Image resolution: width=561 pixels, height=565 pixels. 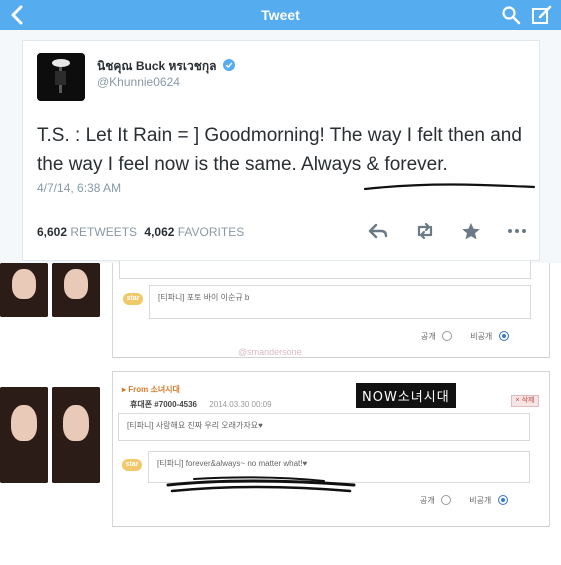 What do you see at coordinates (211, 232) in the screenshot?
I see `favorites-label: FAVORITES` at bounding box center [211, 232].